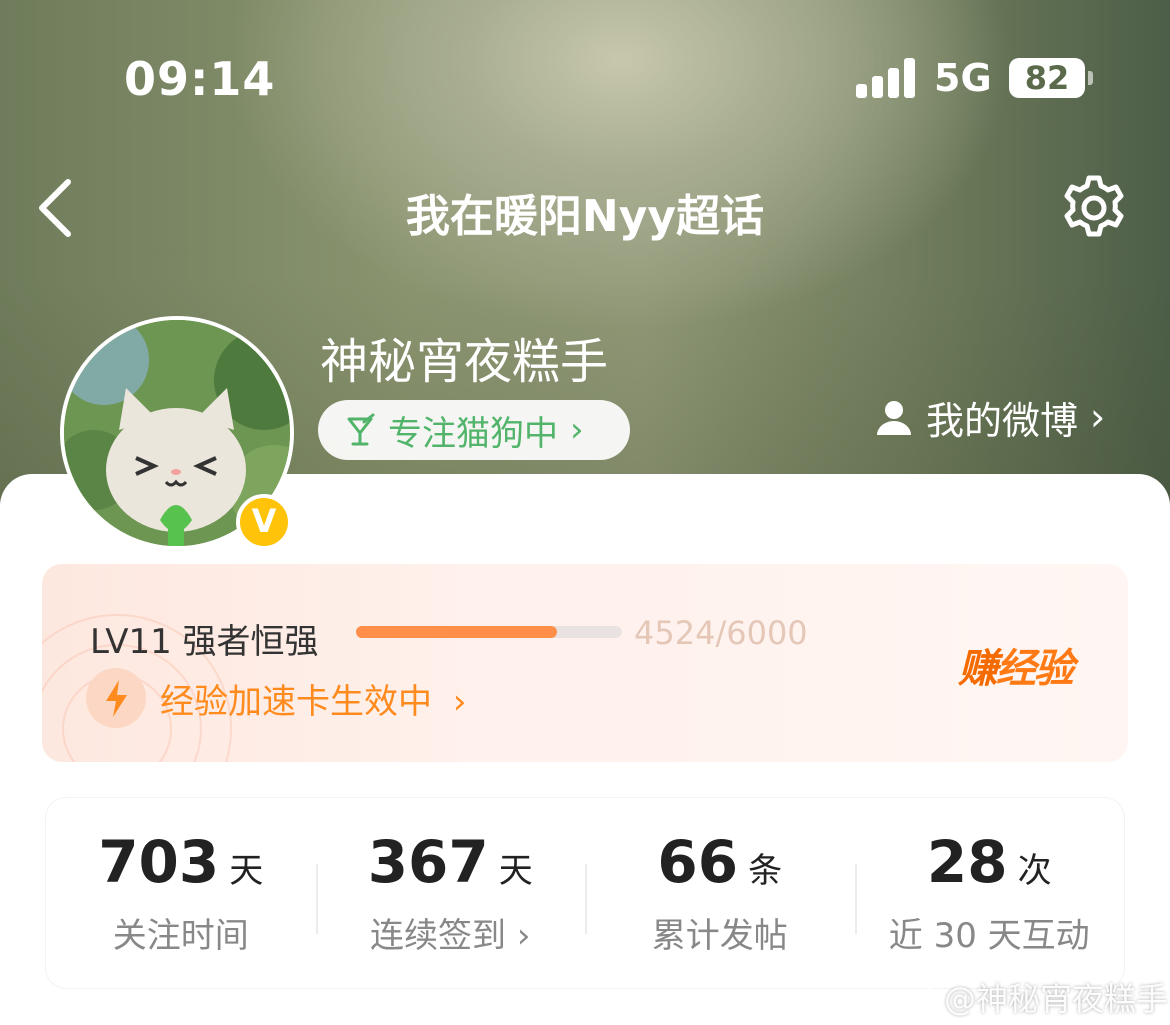  What do you see at coordinates (180, 936) in the screenshot?
I see `stat-label: 关注时间` at bounding box center [180, 936].